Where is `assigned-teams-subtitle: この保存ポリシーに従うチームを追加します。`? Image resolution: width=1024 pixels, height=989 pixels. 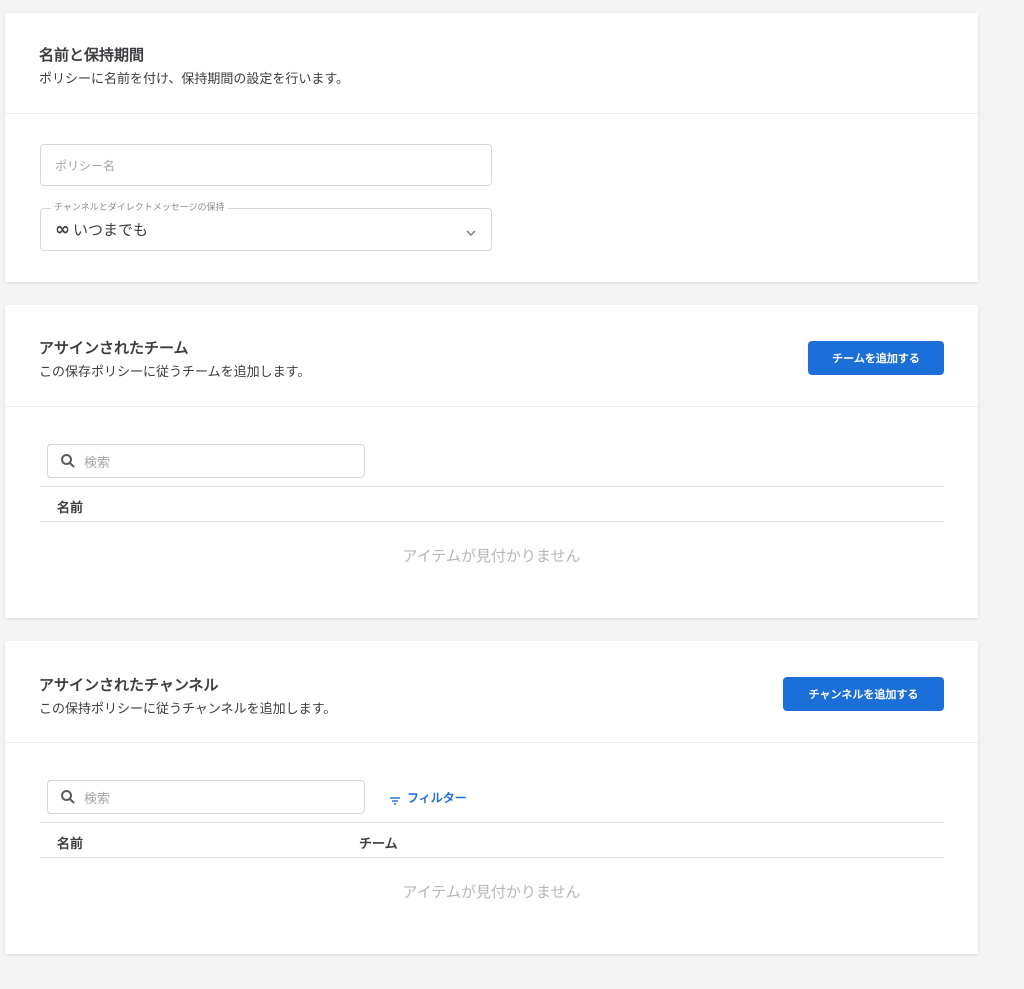
assigned-teams-subtitle: この保存ポリシーに従うチームを追加します。 is located at coordinates (175, 372).